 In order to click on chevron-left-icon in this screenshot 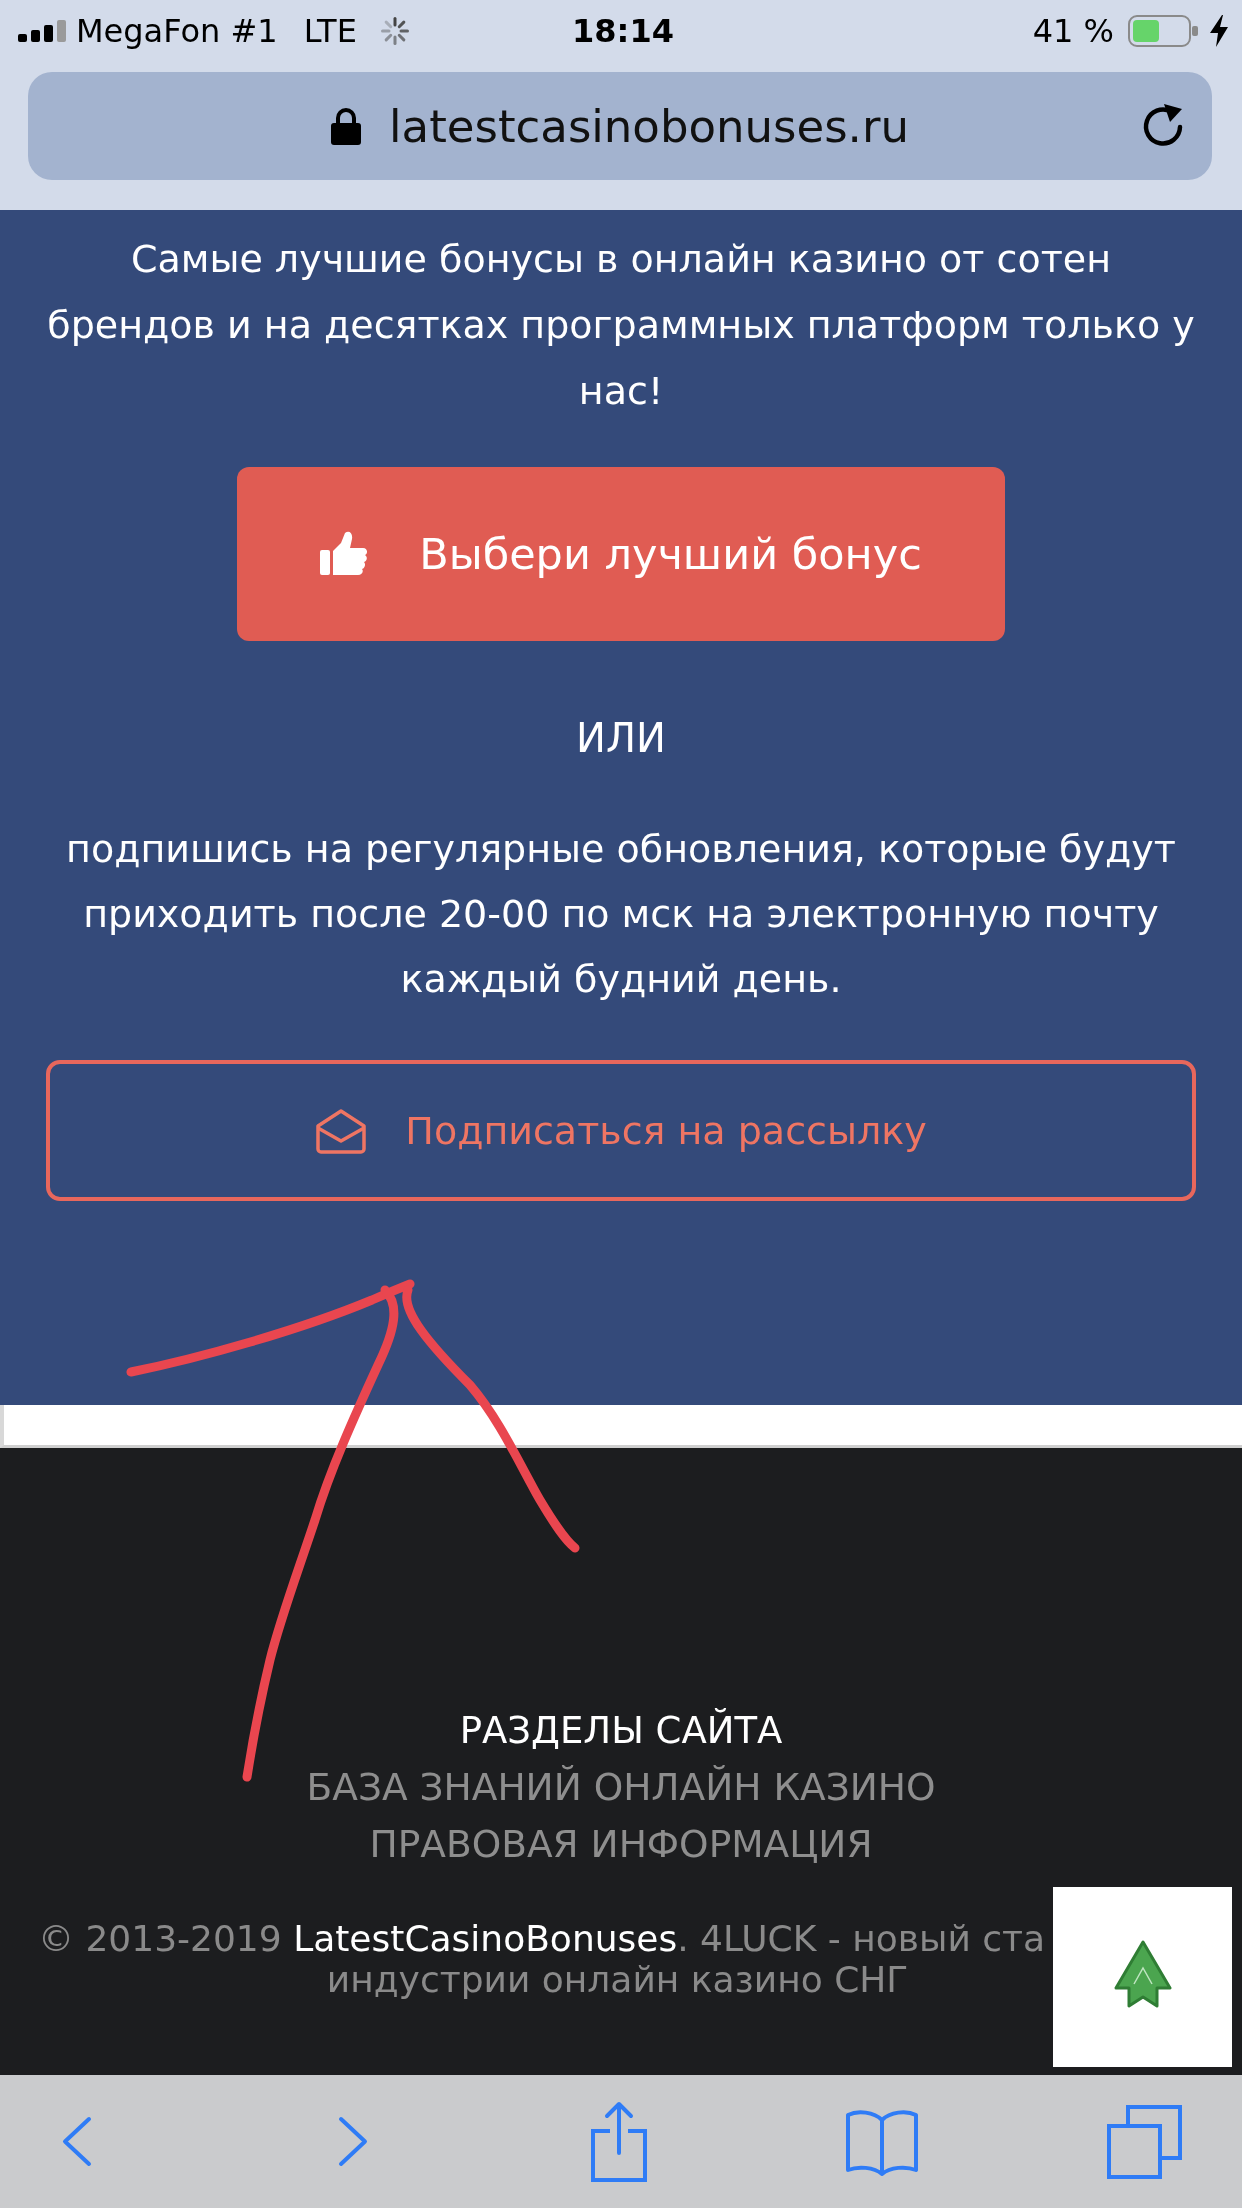, I will do `click(77, 2141)`.